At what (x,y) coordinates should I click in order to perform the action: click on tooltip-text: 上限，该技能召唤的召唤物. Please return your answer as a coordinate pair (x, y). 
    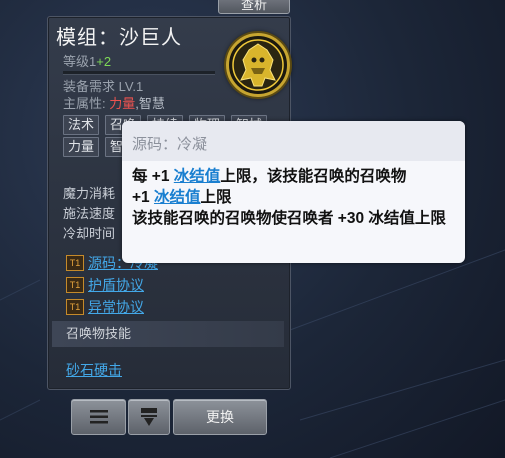
    Looking at the image, I should click on (313, 176).